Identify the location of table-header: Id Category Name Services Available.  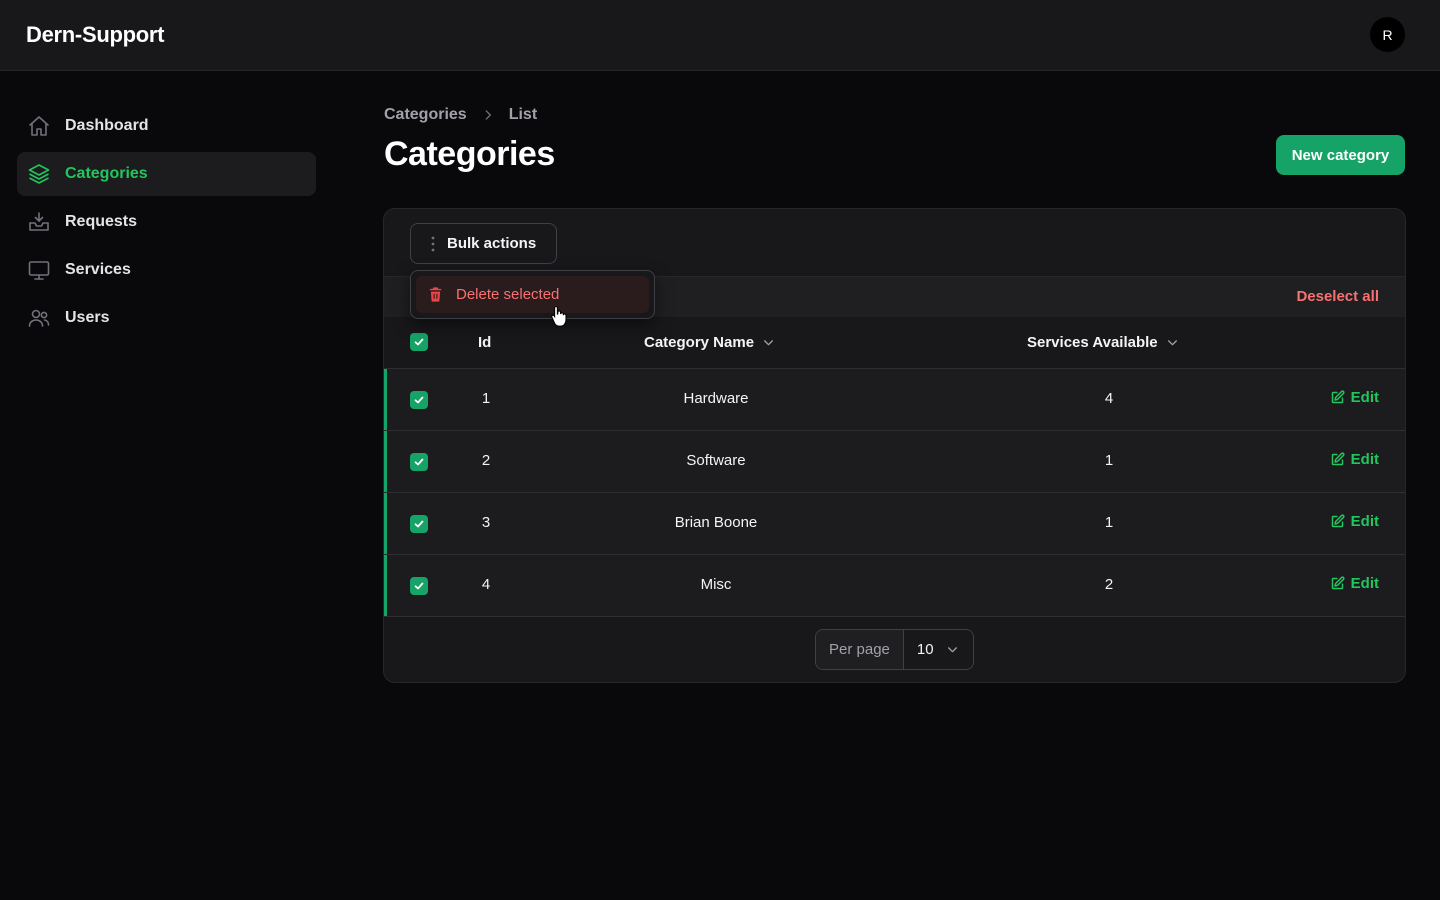
(894, 343).